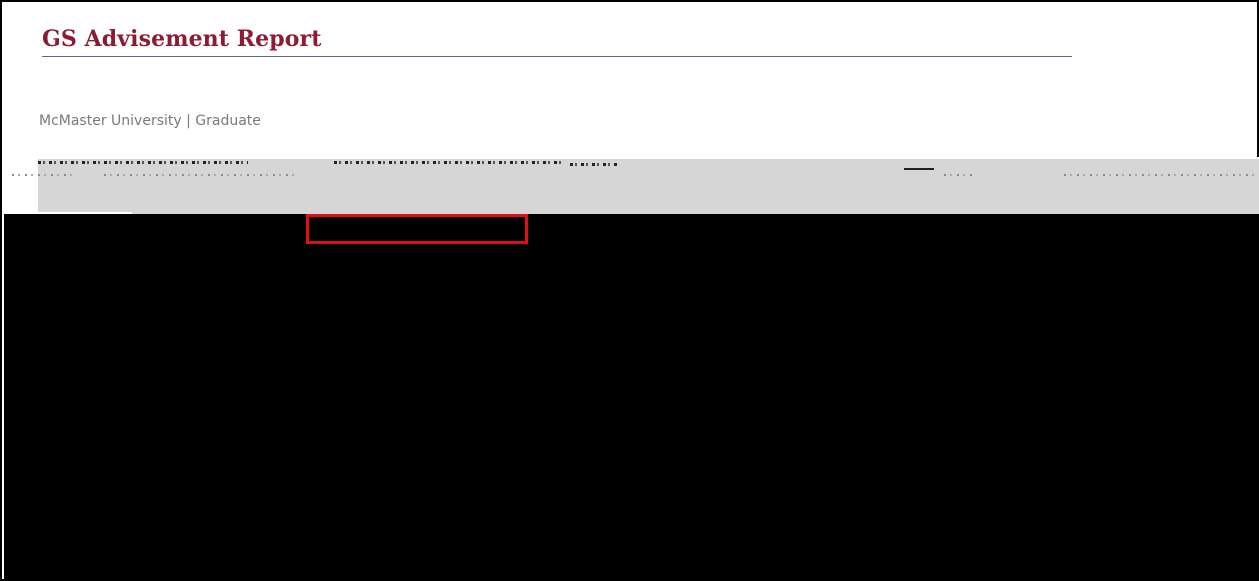 This screenshot has width=1259, height=581. I want to click on garbled-dash, so click(919, 169).